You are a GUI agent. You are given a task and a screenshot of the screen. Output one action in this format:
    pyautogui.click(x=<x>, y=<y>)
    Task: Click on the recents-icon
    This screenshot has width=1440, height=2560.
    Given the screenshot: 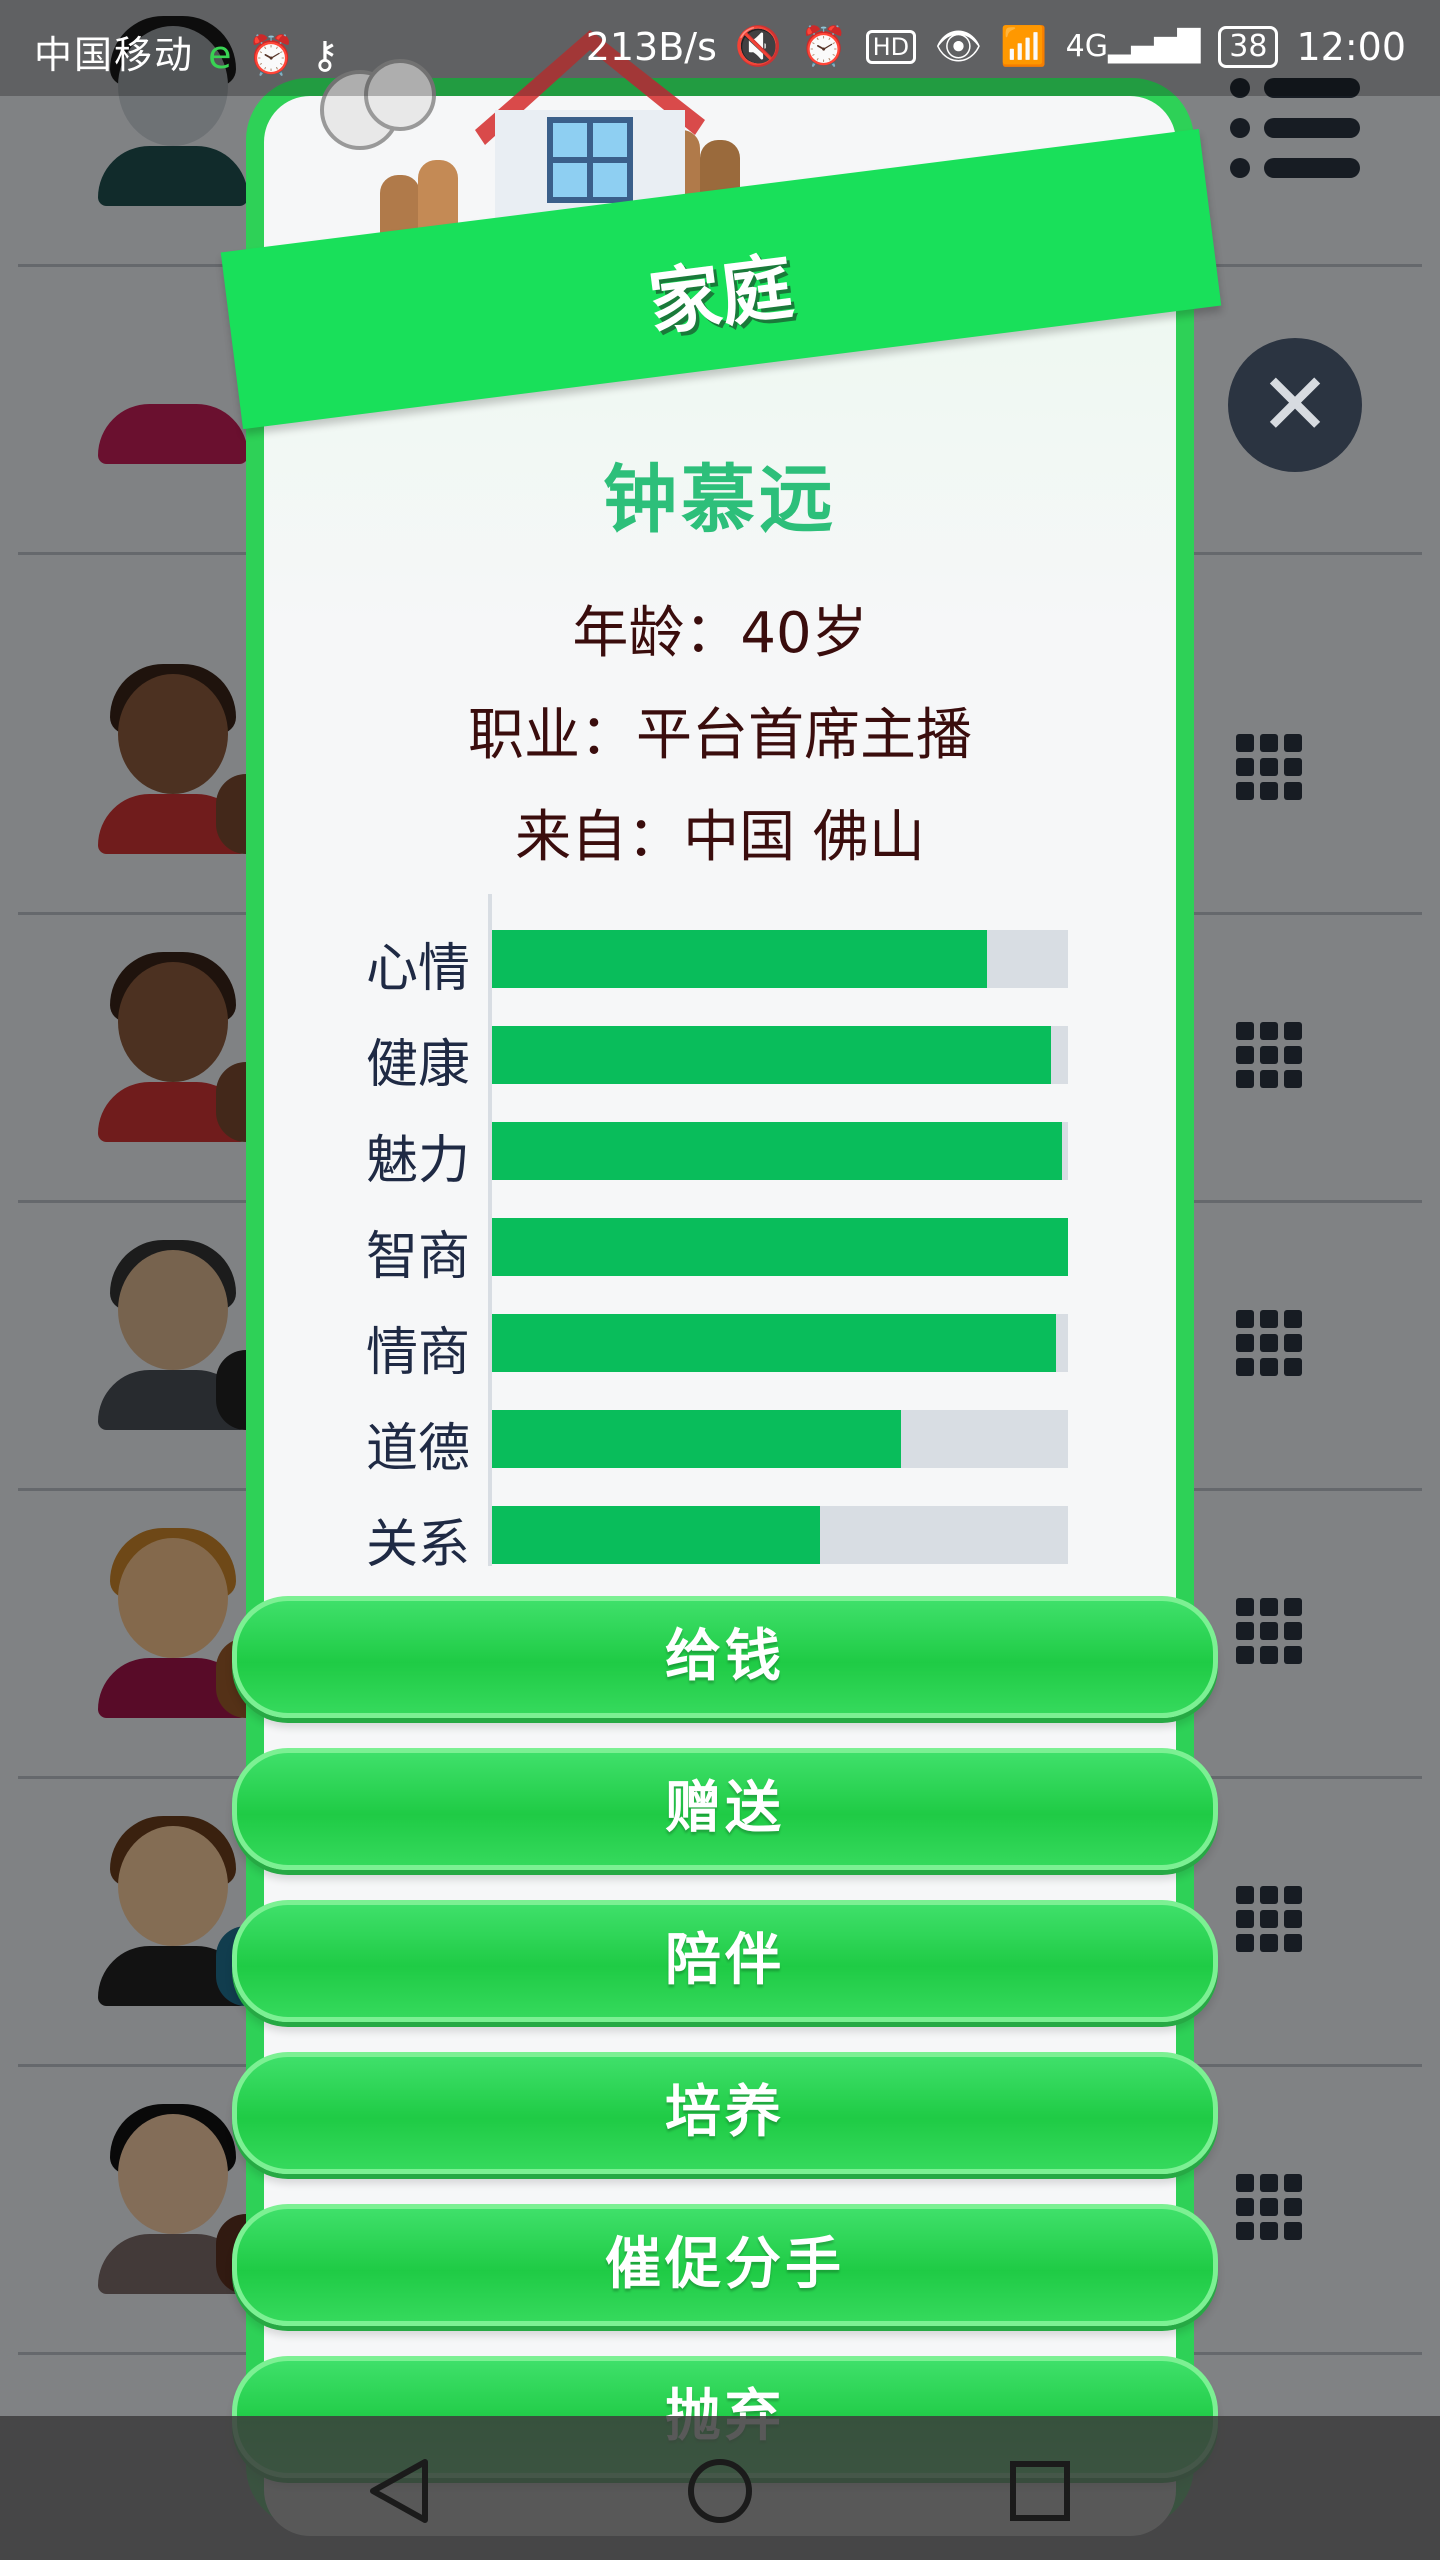 What is the action you would take?
    pyautogui.click(x=1040, y=2491)
    